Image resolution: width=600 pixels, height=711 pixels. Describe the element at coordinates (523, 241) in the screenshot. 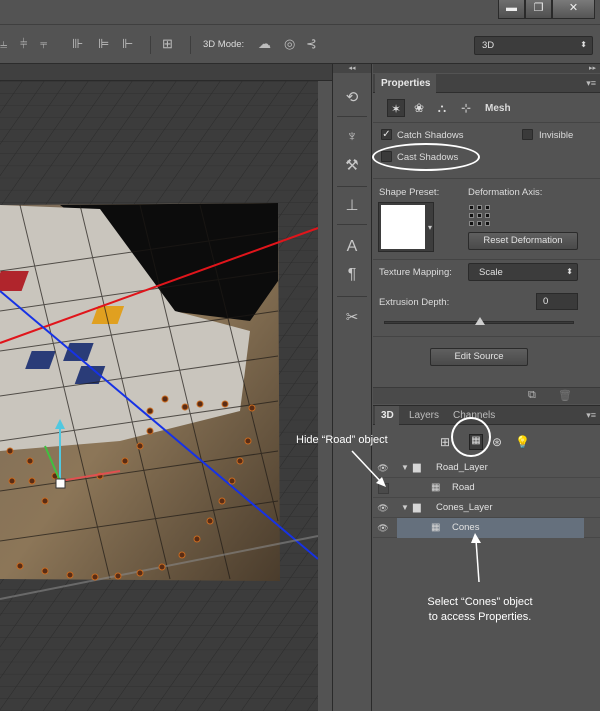

I see `reset-deformation-button: Reset Deformation` at that location.